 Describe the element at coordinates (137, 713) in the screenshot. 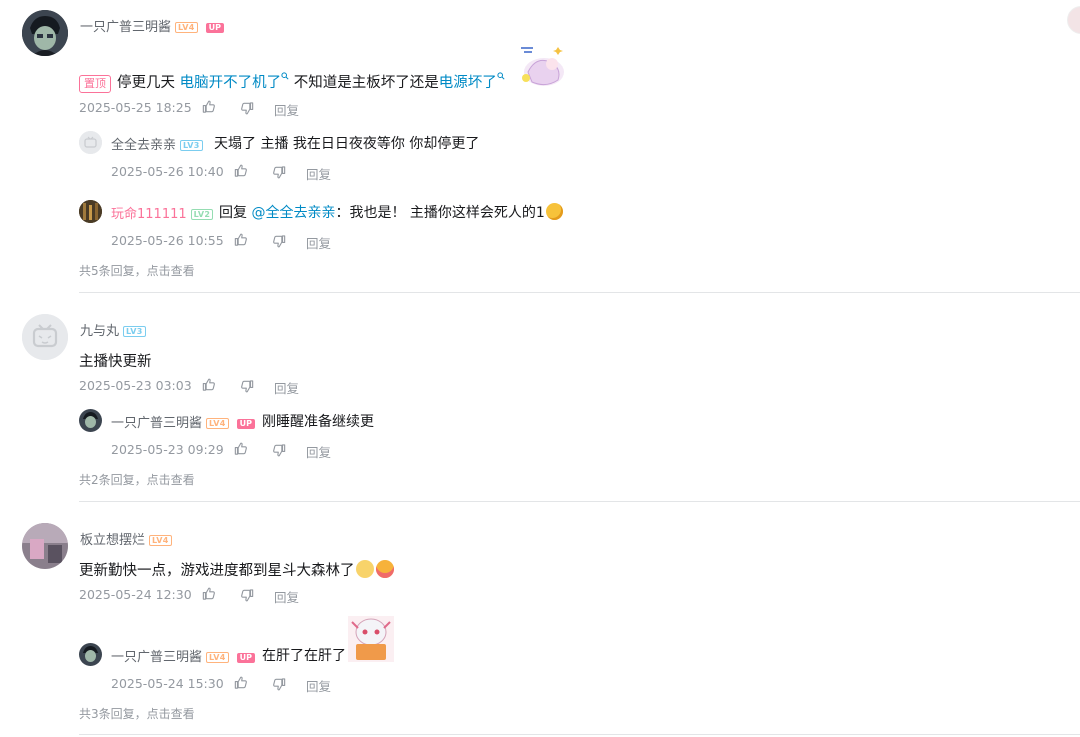

I see `view-more-replies: 共3条回复，点击查看` at that location.